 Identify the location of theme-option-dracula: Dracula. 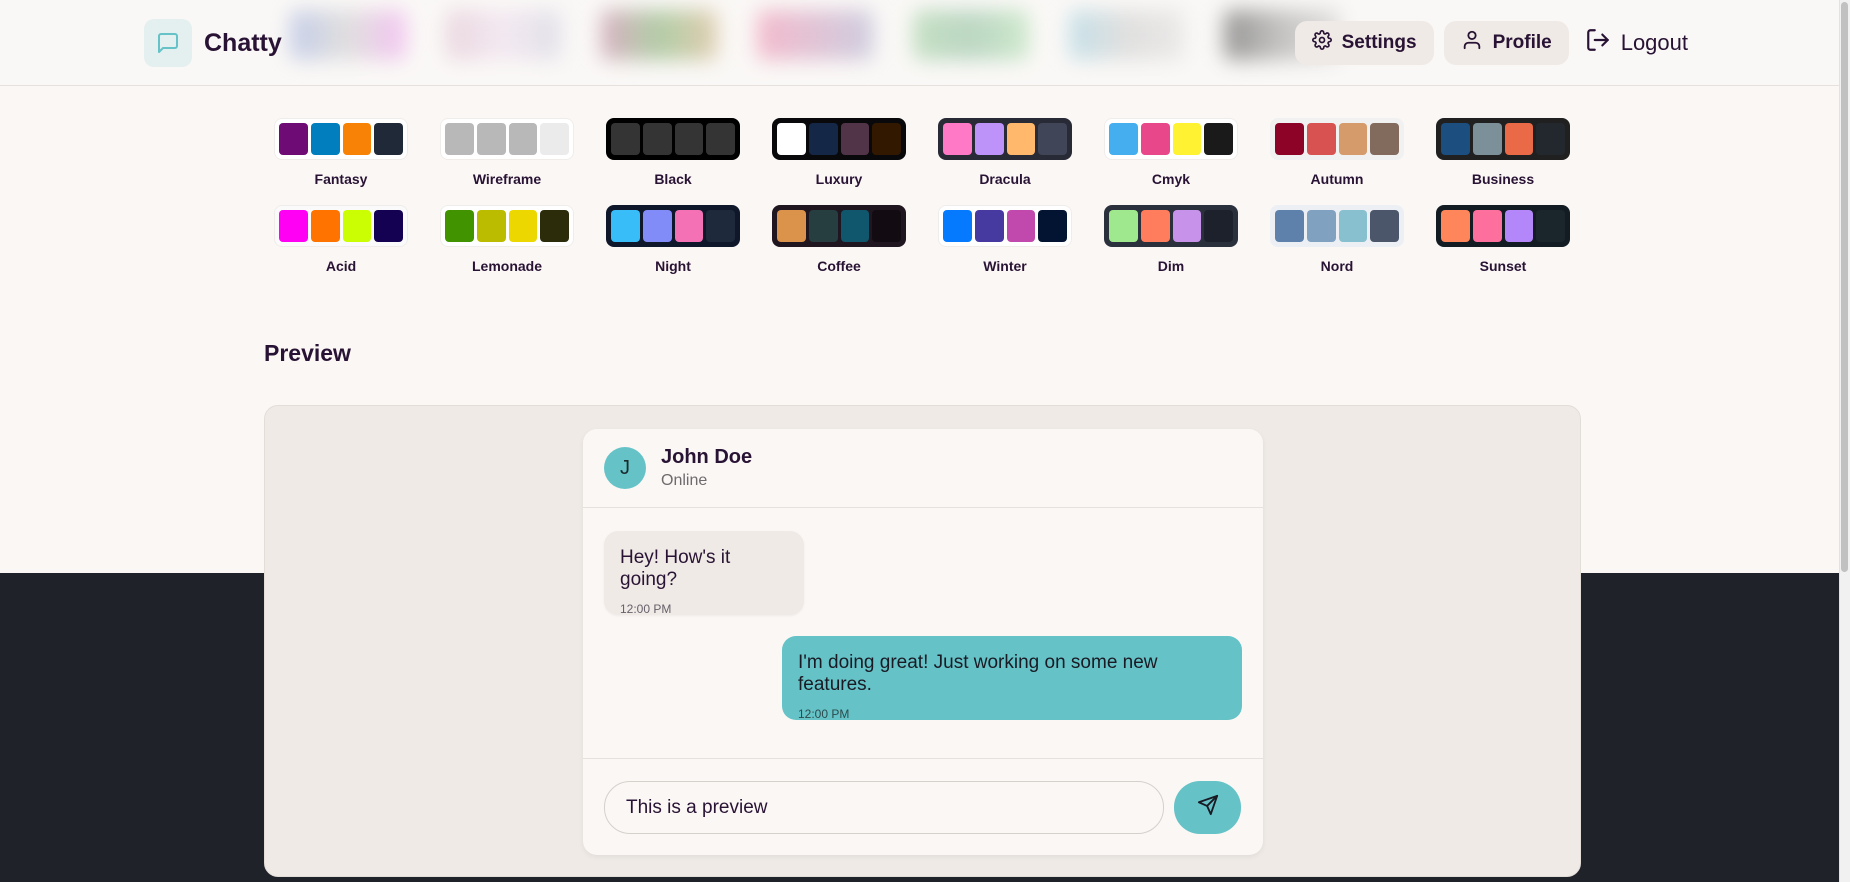
(1005, 153).